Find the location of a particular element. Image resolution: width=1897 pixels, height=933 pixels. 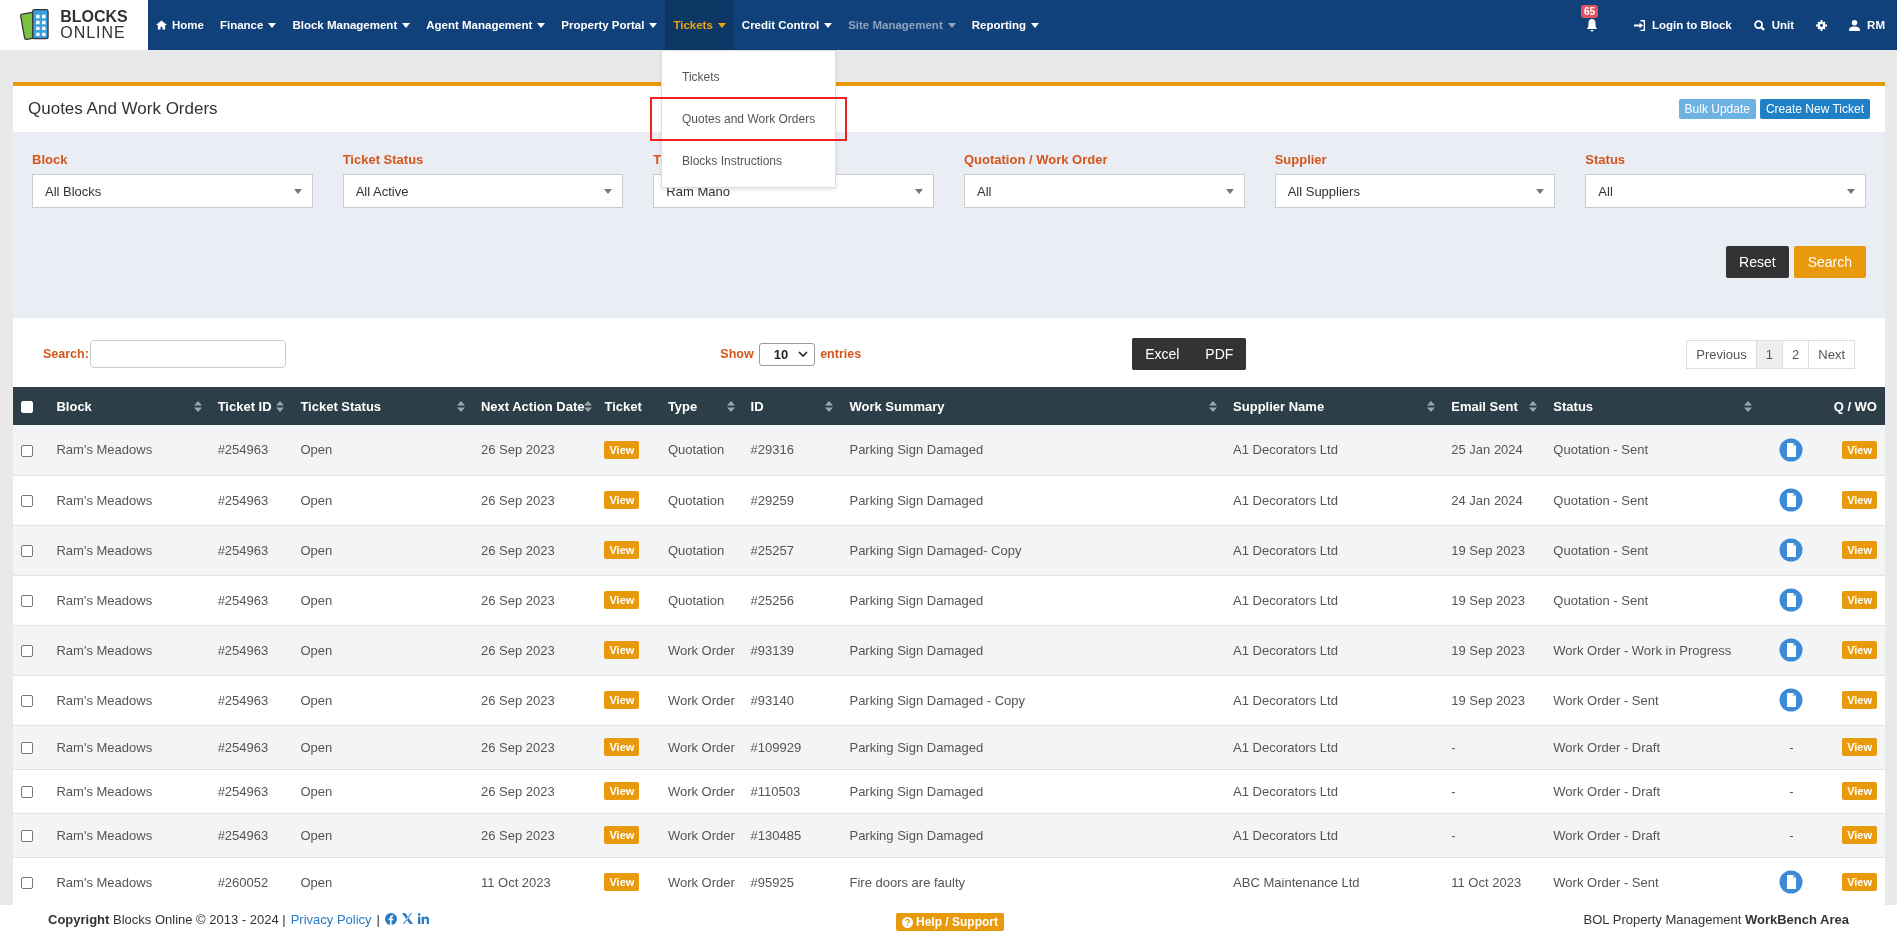

dropdown-select: All Suppliers is located at coordinates (1415, 191).